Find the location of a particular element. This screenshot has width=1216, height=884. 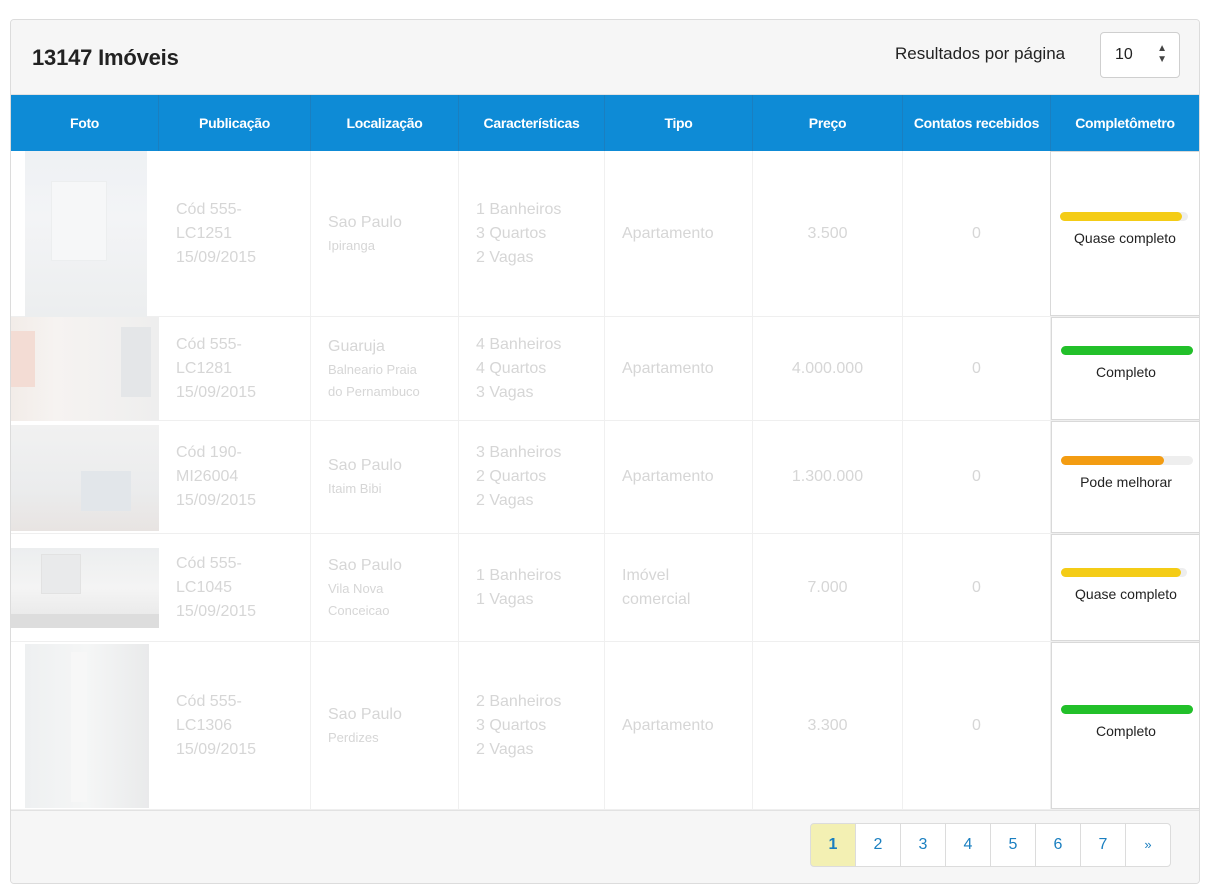

next-page-button: » is located at coordinates (1148, 845).